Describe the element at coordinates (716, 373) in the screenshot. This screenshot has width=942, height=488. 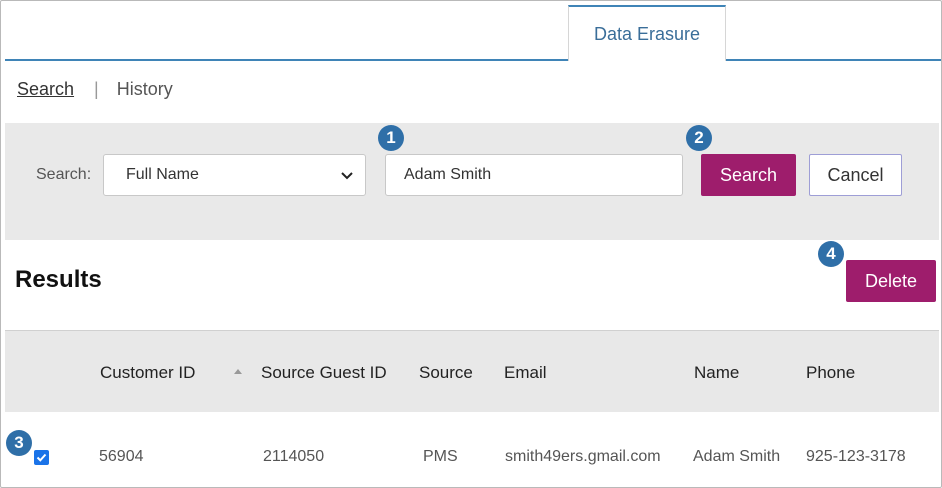
I see `column-header-name: Name` at that location.